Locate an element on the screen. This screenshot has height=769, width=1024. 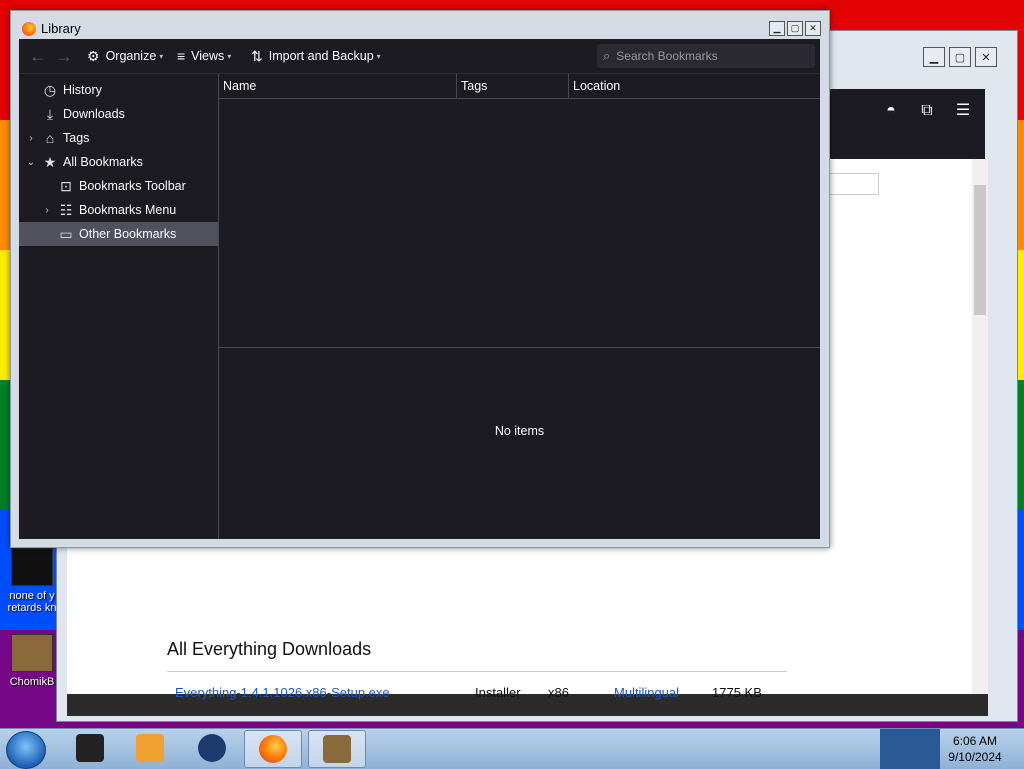
sidebar-item-other-bookmarks: ▭ Other Bookmarks is located at coordinates (118, 234).